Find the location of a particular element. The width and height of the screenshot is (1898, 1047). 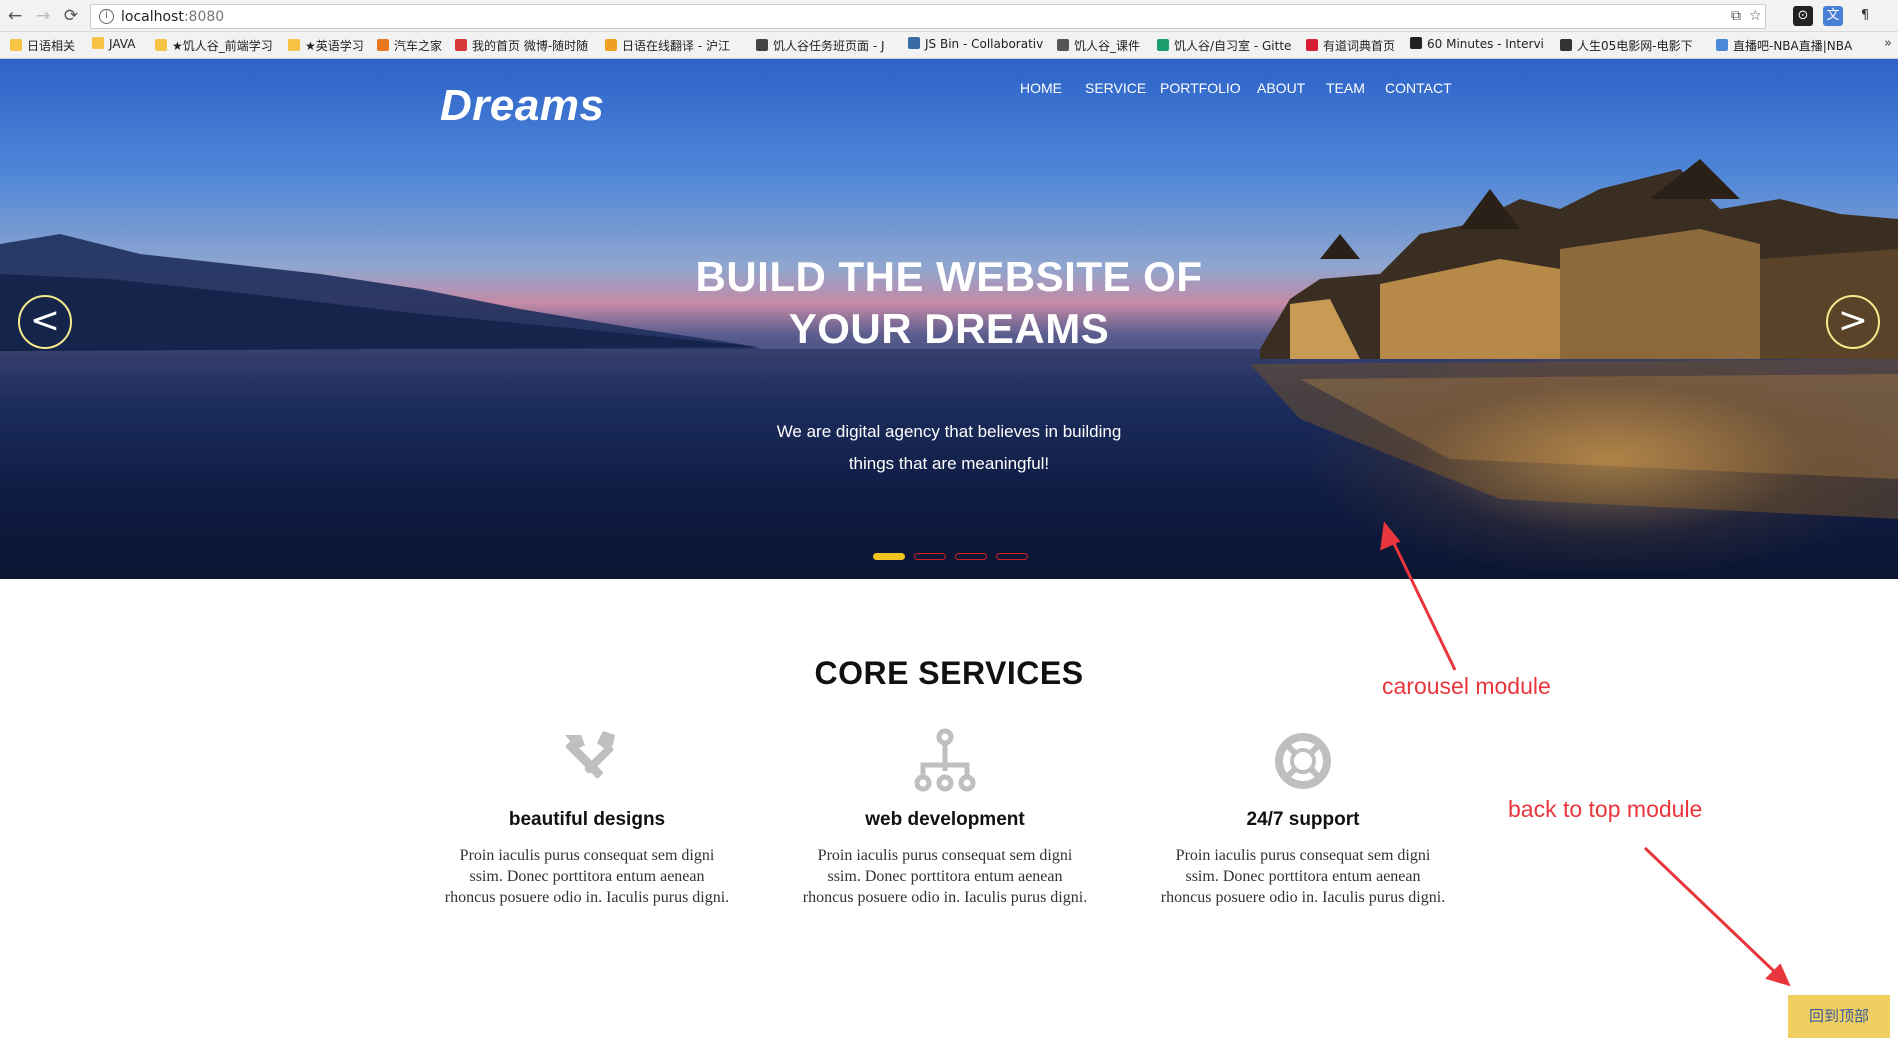

bookmark-item: 日语在线翻译 - 沪江 is located at coordinates (675, 46).